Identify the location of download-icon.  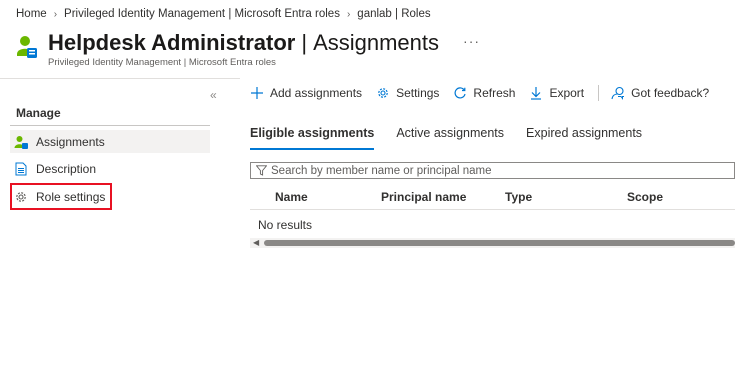
(536, 93).